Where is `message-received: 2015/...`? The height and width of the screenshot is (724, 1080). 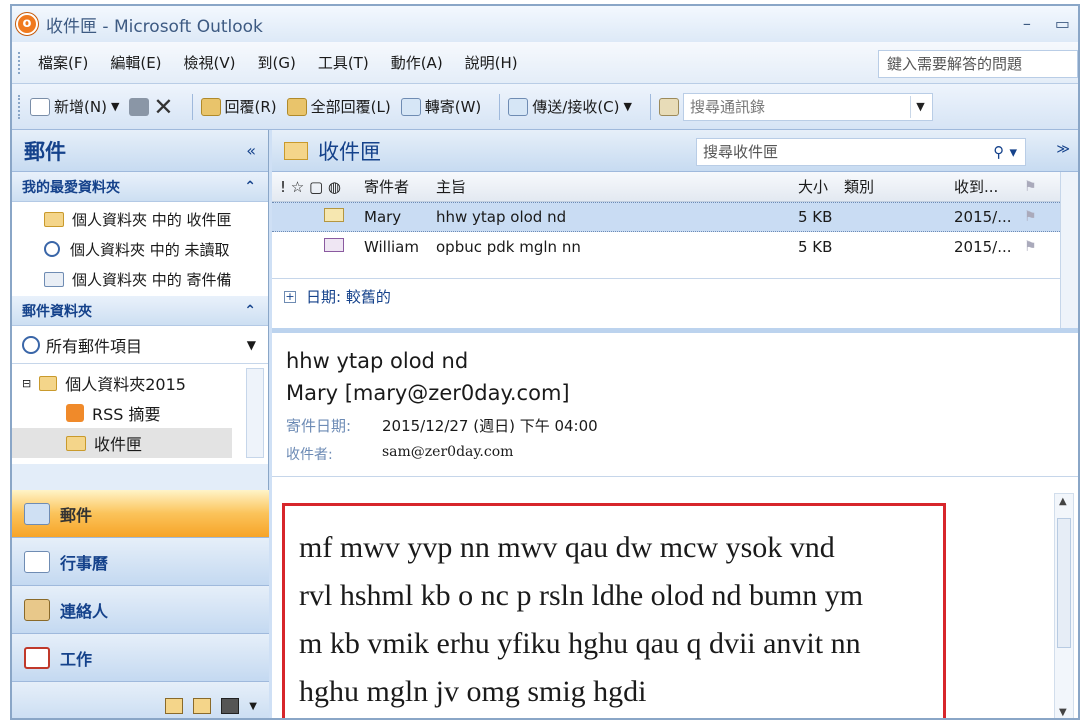 message-received: 2015/... is located at coordinates (983, 247).